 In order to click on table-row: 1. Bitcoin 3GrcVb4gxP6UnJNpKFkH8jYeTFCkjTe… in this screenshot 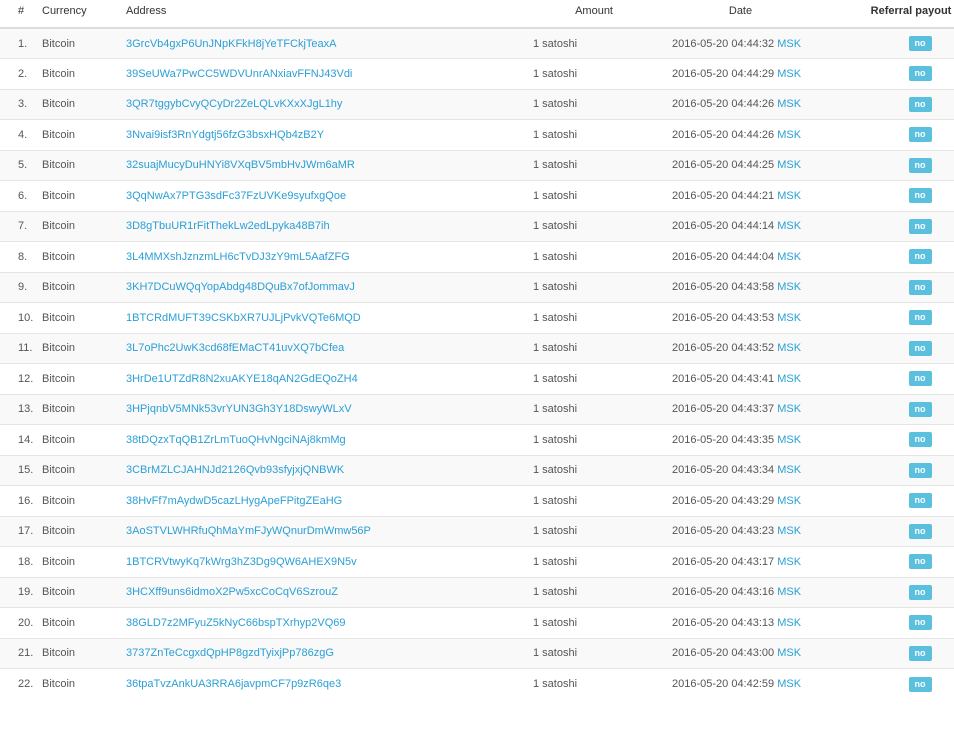, I will do `click(477, 43)`.